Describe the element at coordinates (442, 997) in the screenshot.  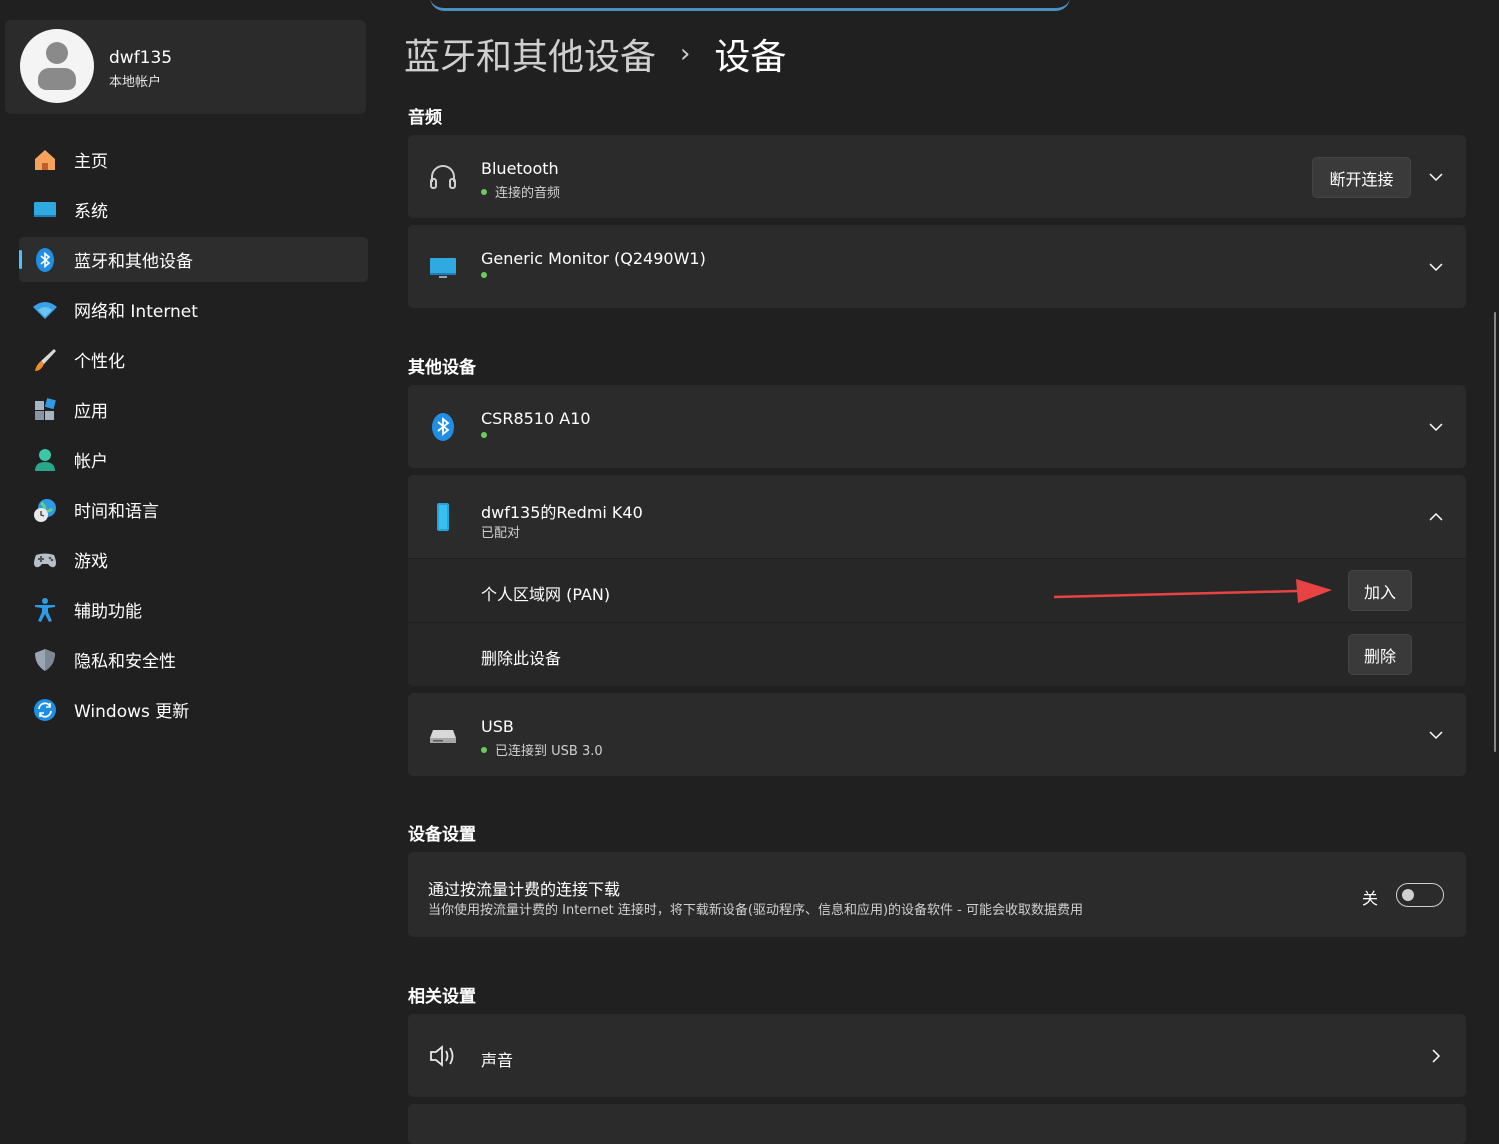
I see `section-title-related: 相关设置` at that location.